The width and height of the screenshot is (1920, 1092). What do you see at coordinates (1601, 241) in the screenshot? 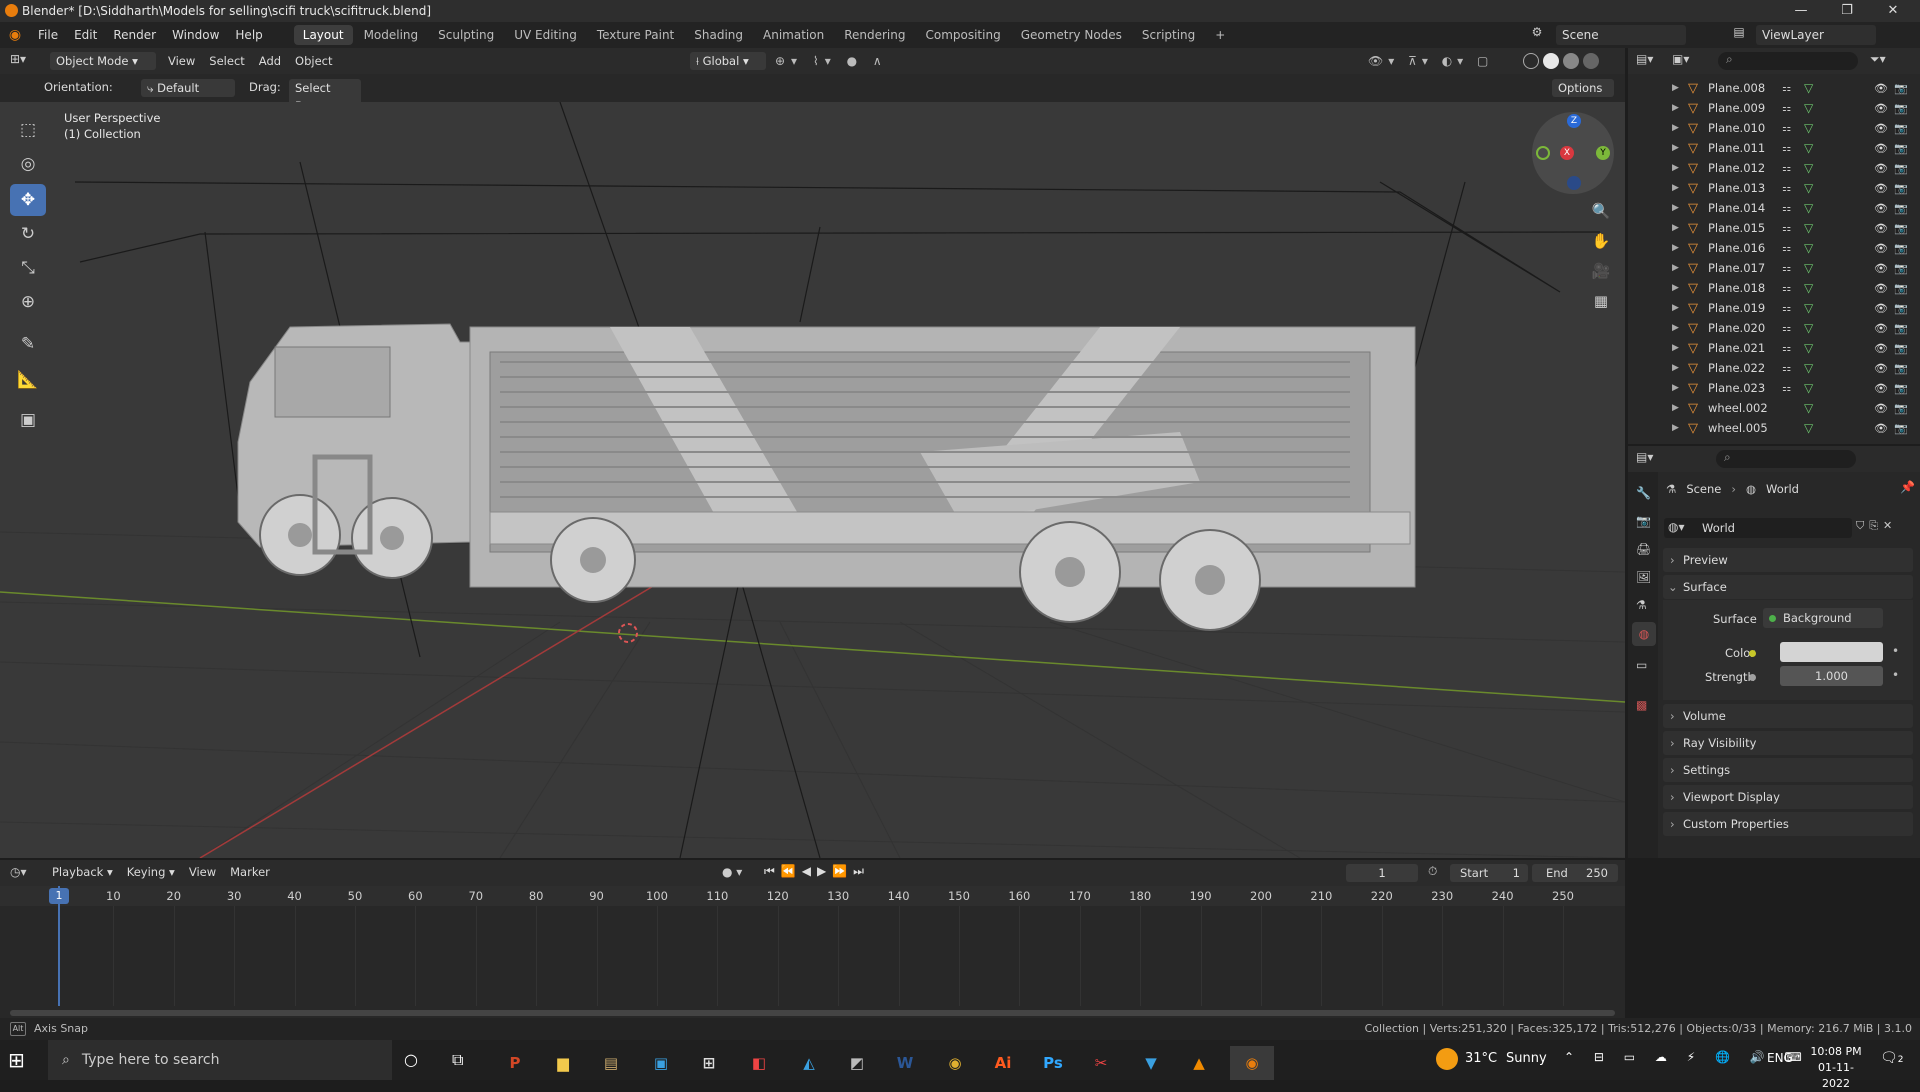
I see `pan-hand-icon: ✋` at bounding box center [1601, 241].